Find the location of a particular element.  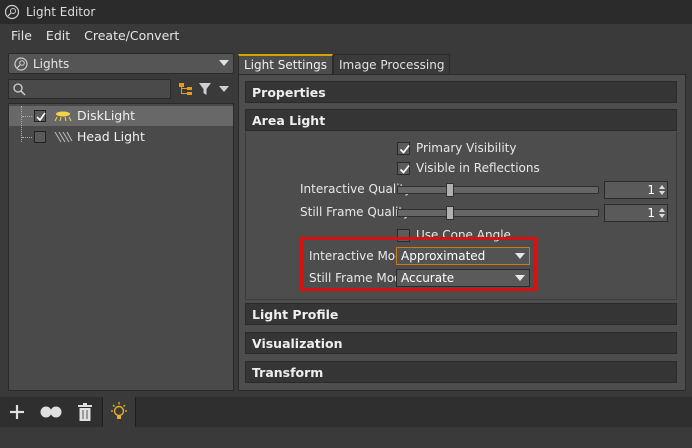

tree-item-head-light: Head Light is located at coordinates (121, 137).